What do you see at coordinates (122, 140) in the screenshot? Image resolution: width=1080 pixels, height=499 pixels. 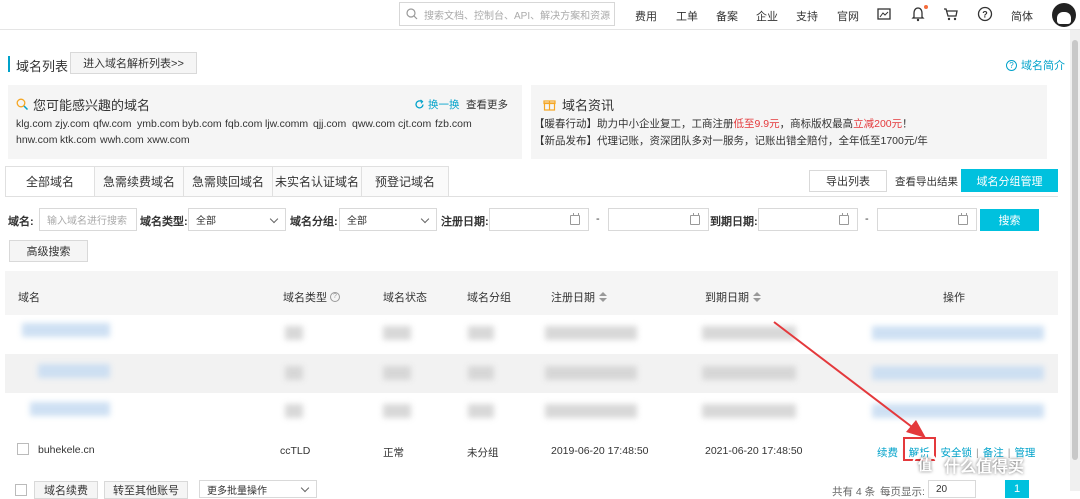 I see `suggested-domain: wwh.com` at bounding box center [122, 140].